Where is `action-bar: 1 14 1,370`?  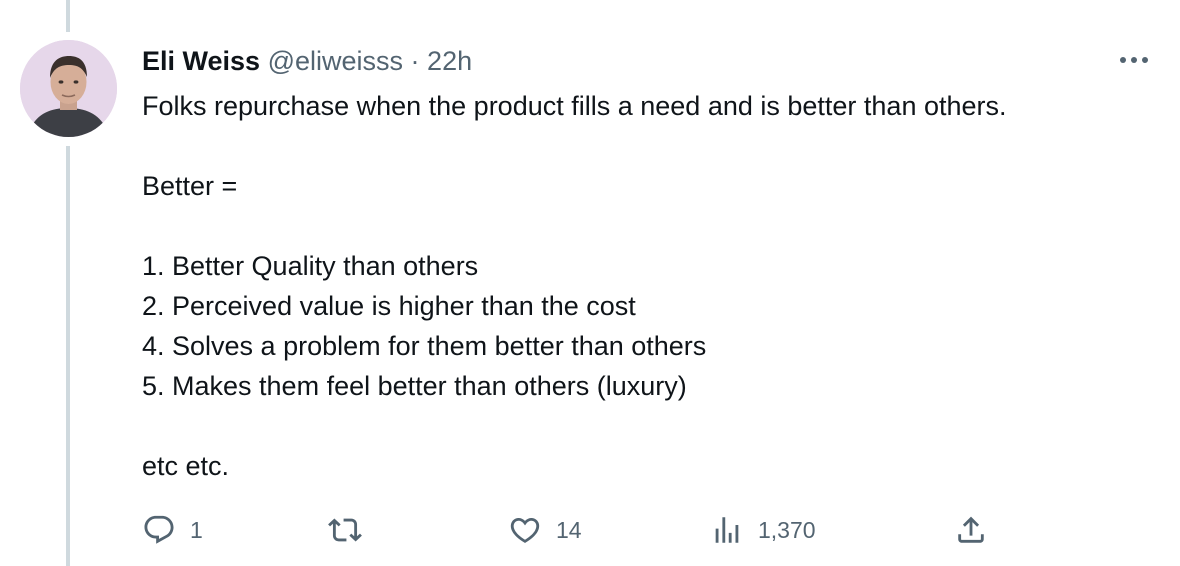 action-bar: 1 14 1,370 is located at coordinates (572, 530).